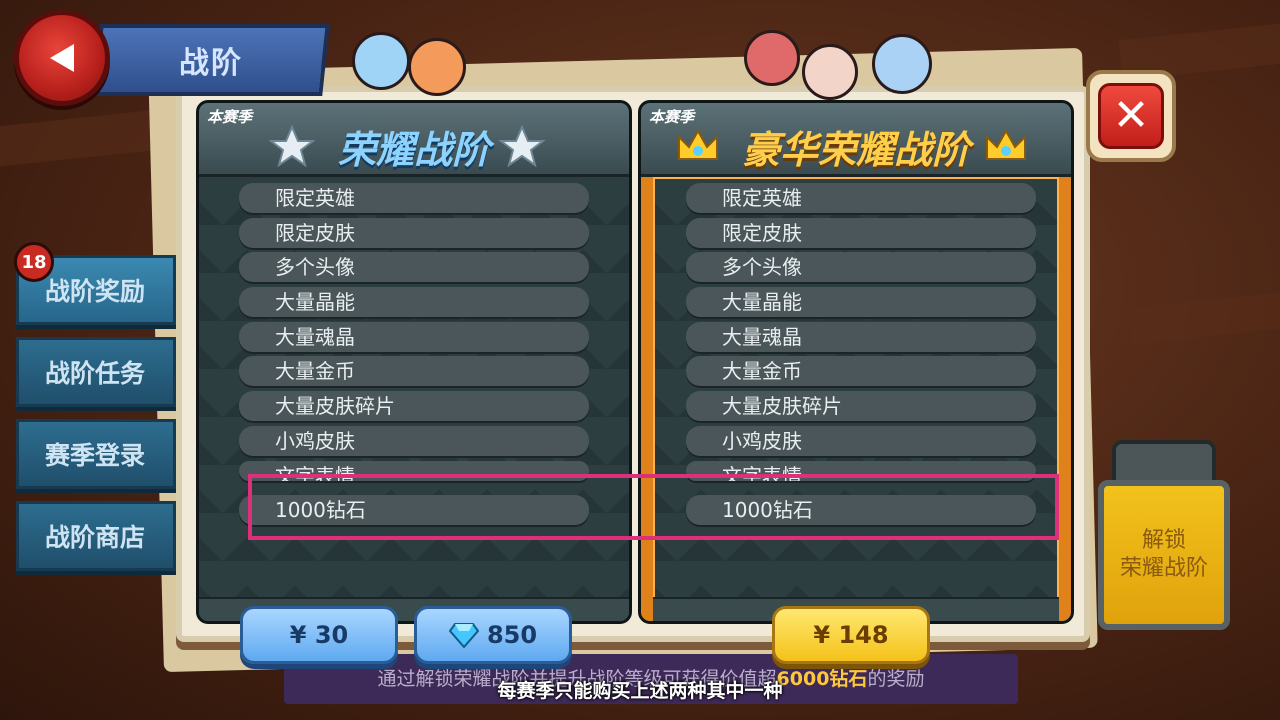 The height and width of the screenshot is (720, 1280). I want to click on tab-battle-pass-shop: 战阶商店, so click(96, 536).